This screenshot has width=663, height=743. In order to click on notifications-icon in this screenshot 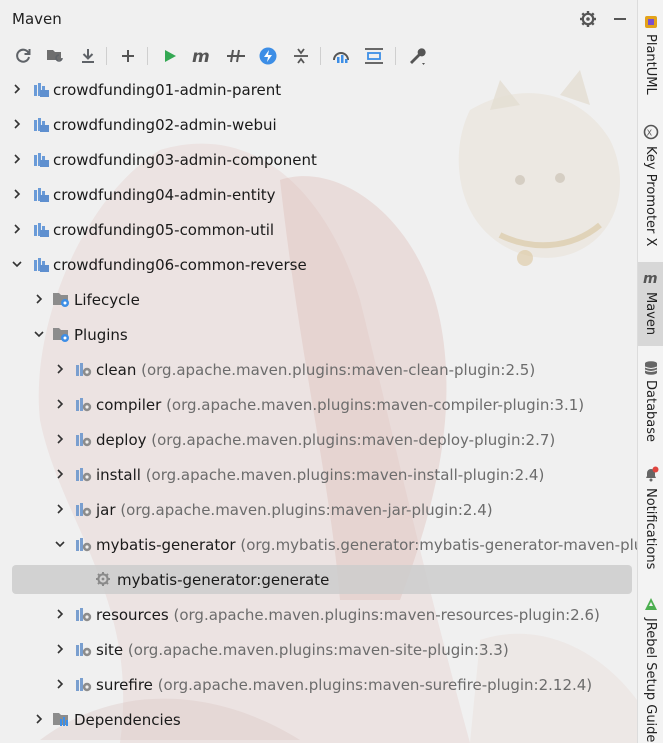, I will do `click(652, 474)`.